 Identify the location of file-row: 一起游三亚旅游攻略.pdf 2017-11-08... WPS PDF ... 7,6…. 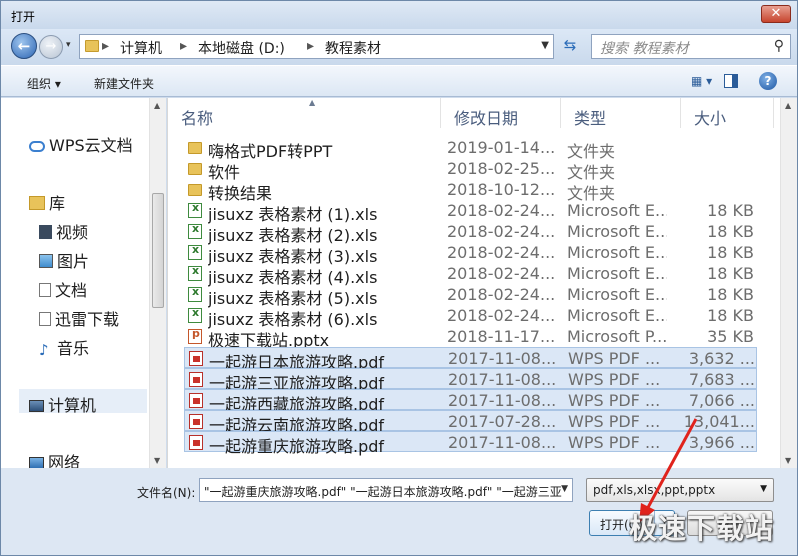
(470, 380).